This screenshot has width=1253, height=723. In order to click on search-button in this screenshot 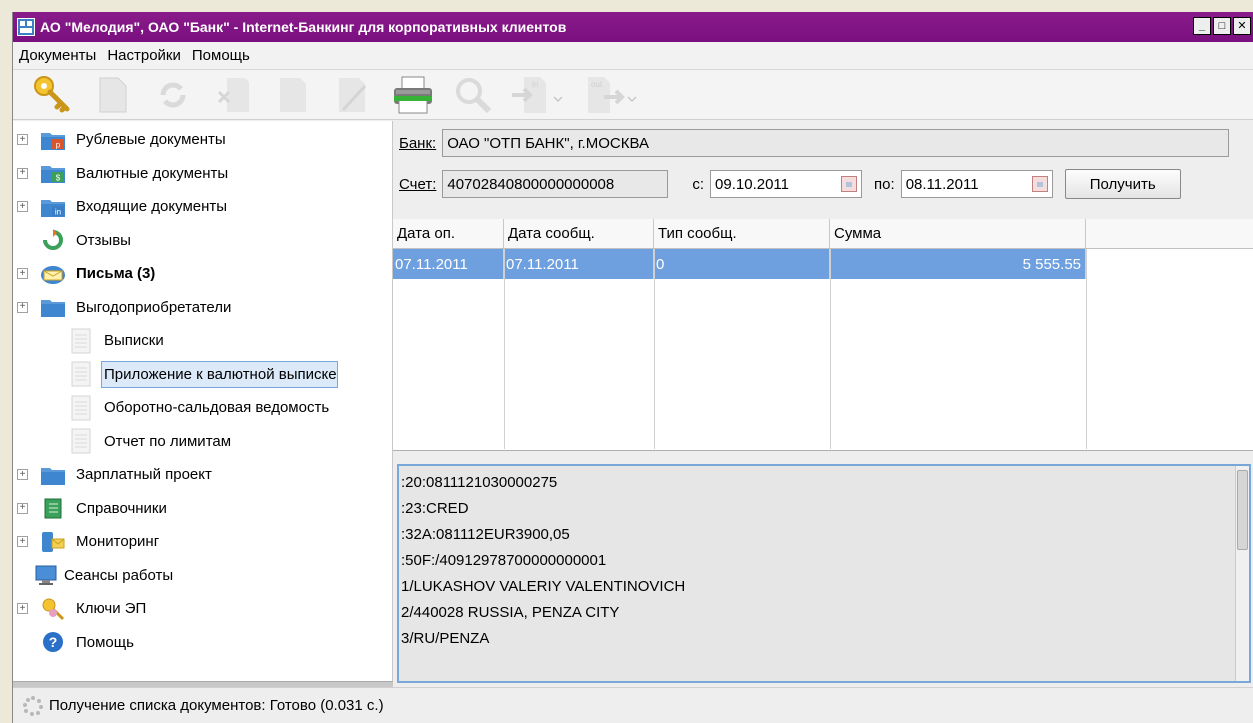, I will do `click(473, 95)`.